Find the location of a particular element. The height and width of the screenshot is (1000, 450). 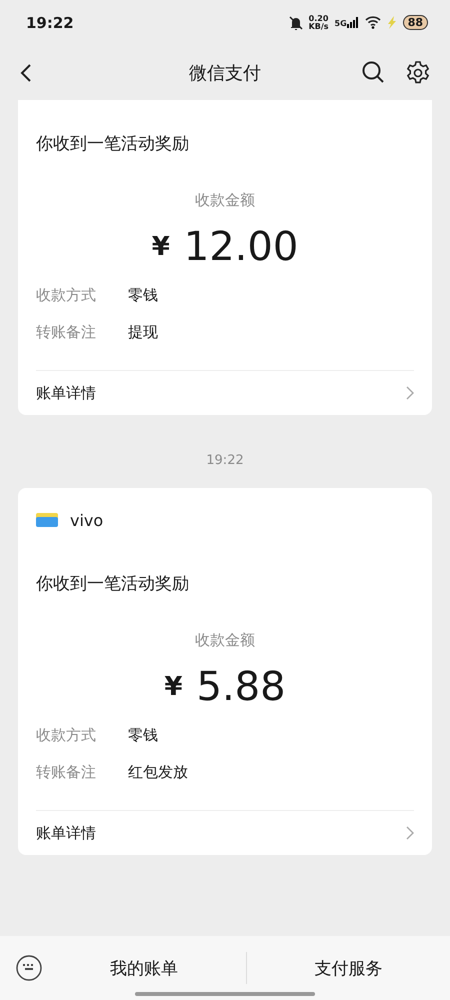

amount-value: 5.88 is located at coordinates (241, 687).